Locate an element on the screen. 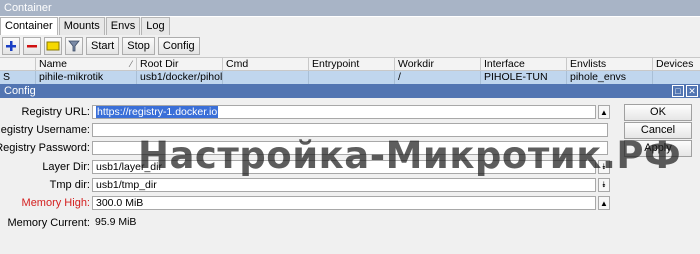 The height and width of the screenshot is (254, 700). row-workdir: / is located at coordinates (438, 77).